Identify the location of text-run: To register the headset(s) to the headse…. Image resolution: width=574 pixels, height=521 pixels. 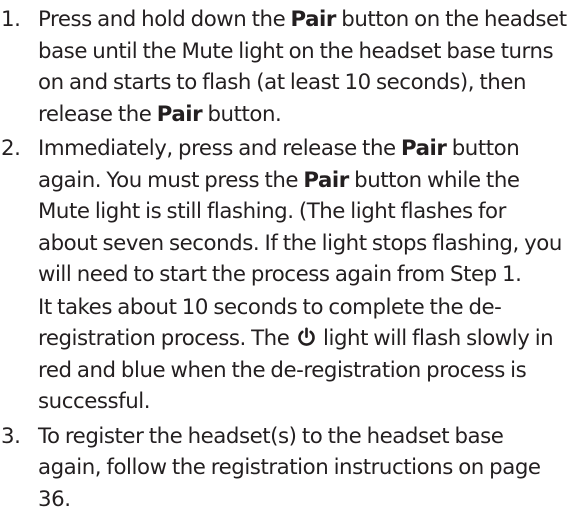
(289, 467).